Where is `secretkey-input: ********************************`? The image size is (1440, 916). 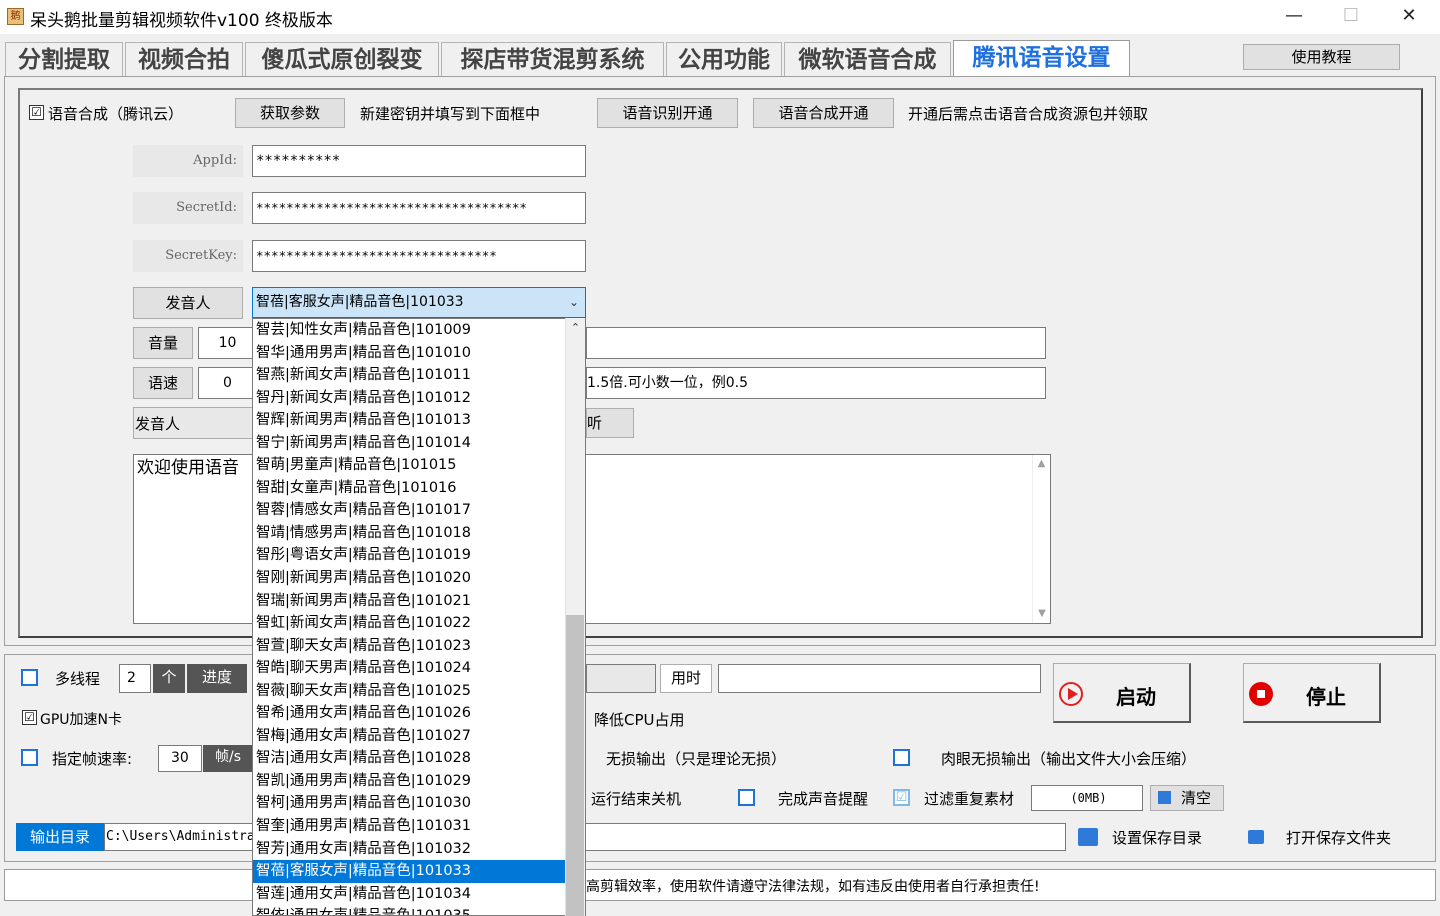
secretkey-input: ******************************** is located at coordinates (419, 256).